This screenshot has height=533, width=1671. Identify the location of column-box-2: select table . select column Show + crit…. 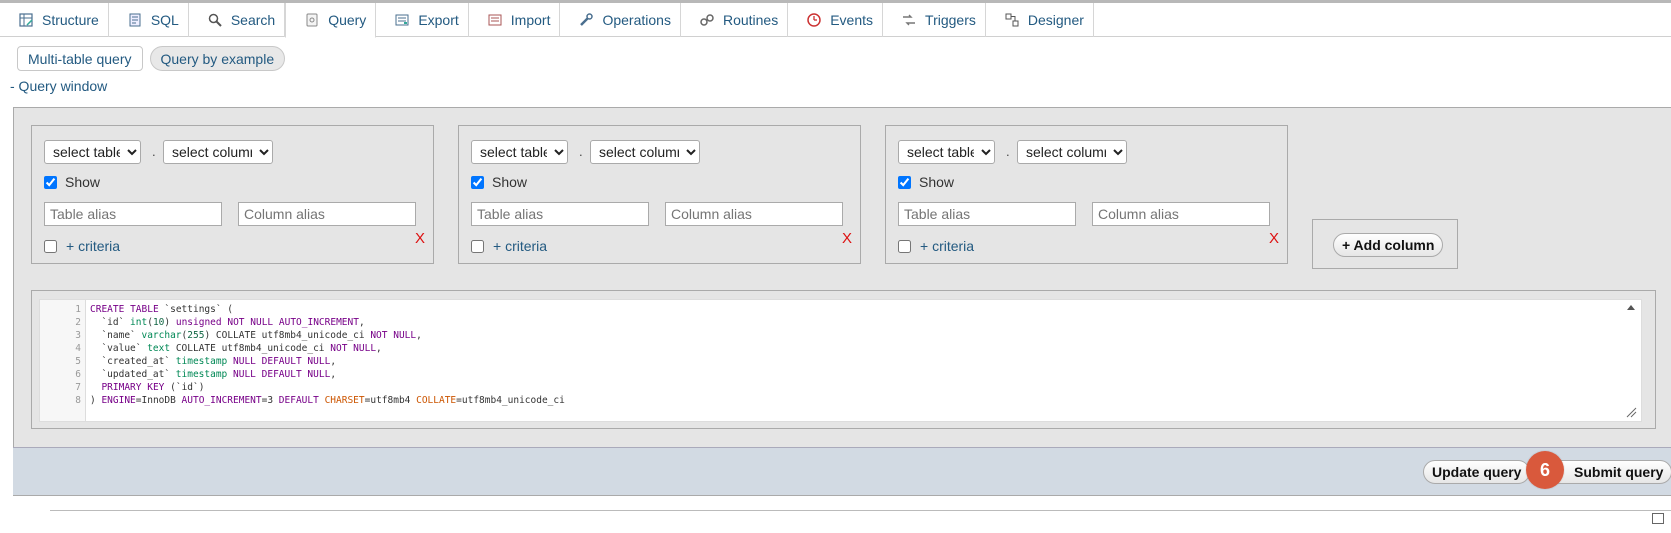
(659, 194).